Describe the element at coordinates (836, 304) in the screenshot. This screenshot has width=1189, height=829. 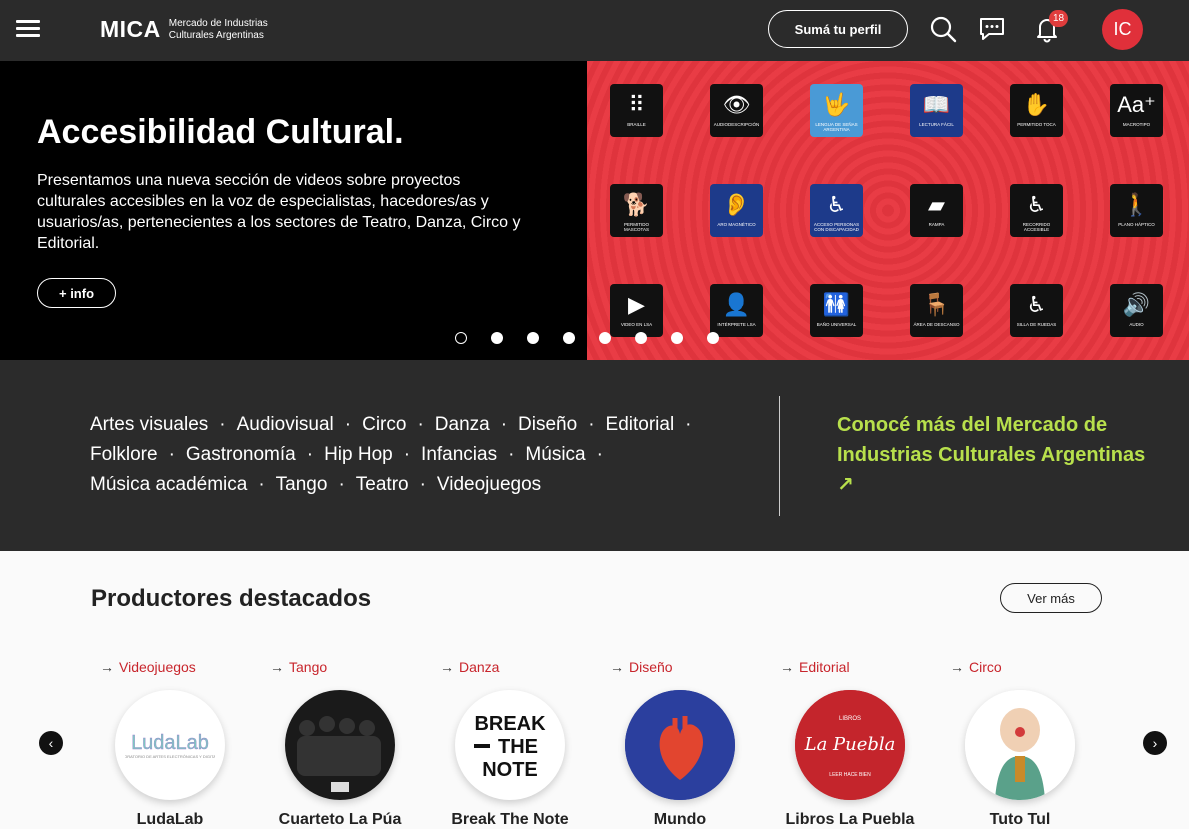
I see `accessibility-glyph: 🚻` at that location.